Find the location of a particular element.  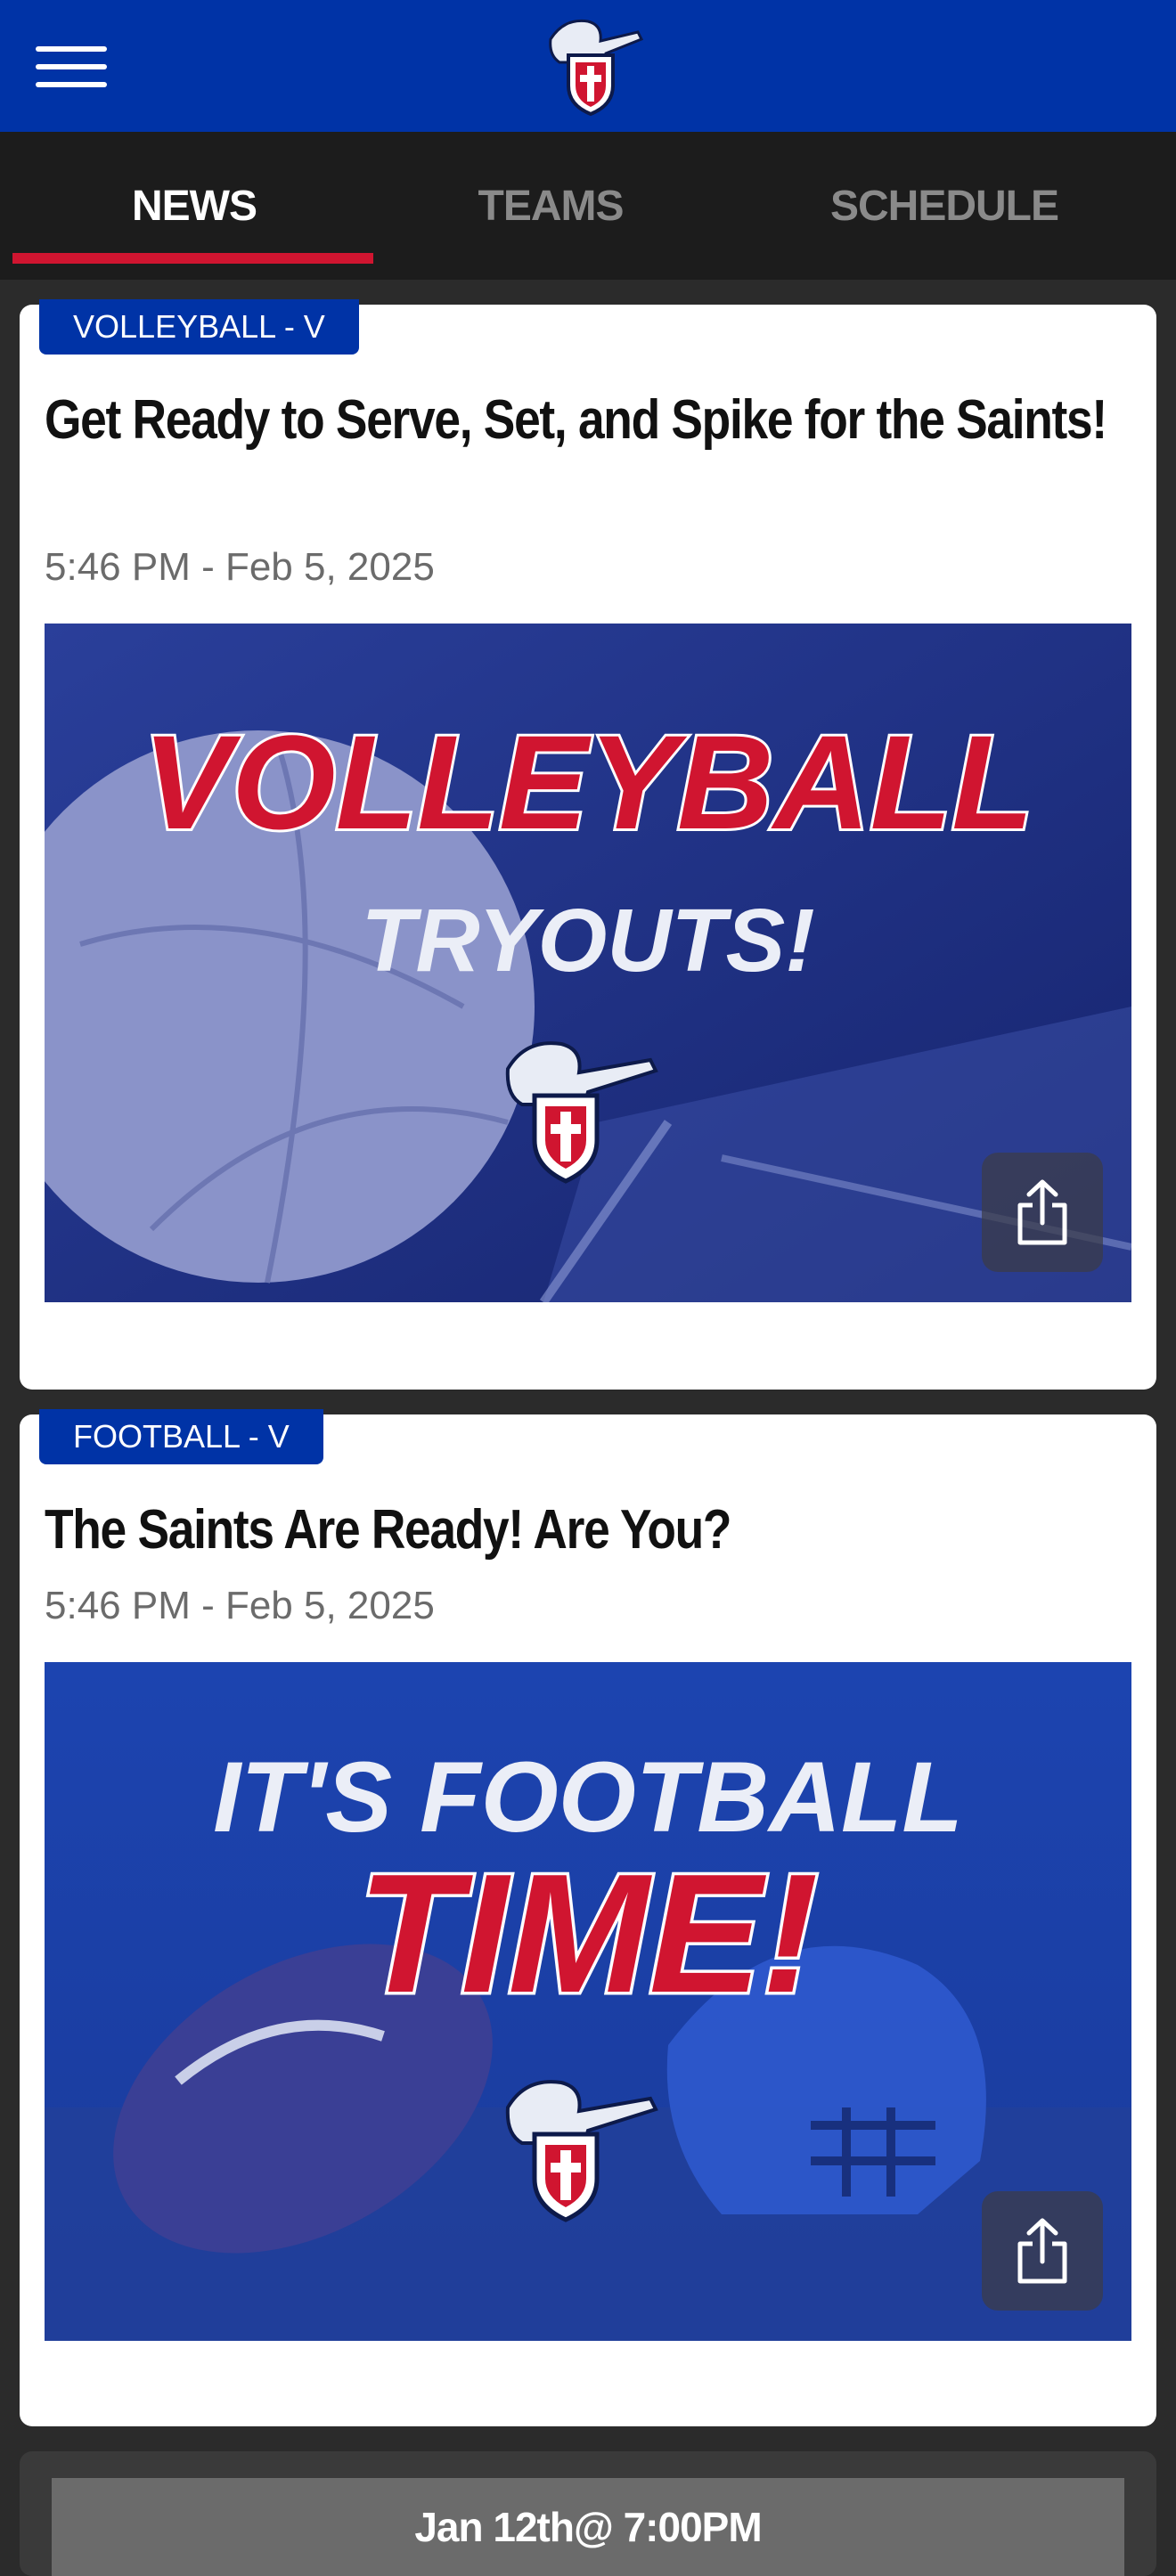

schedule-card-banner: Jan 12th@ 7:00PM is located at coordinates (588, 2527).